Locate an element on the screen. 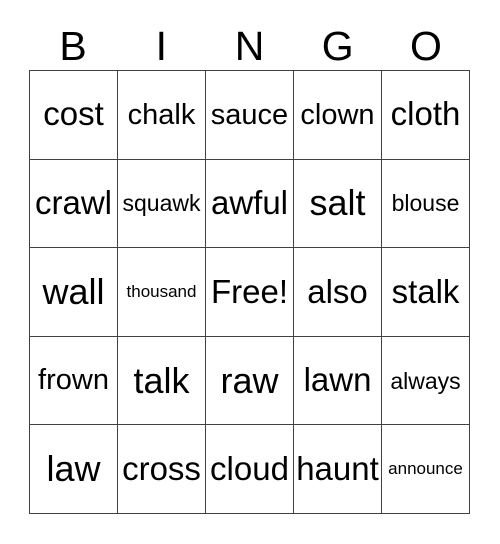  bingo-cell: cross is located at coordinates (162, 469).